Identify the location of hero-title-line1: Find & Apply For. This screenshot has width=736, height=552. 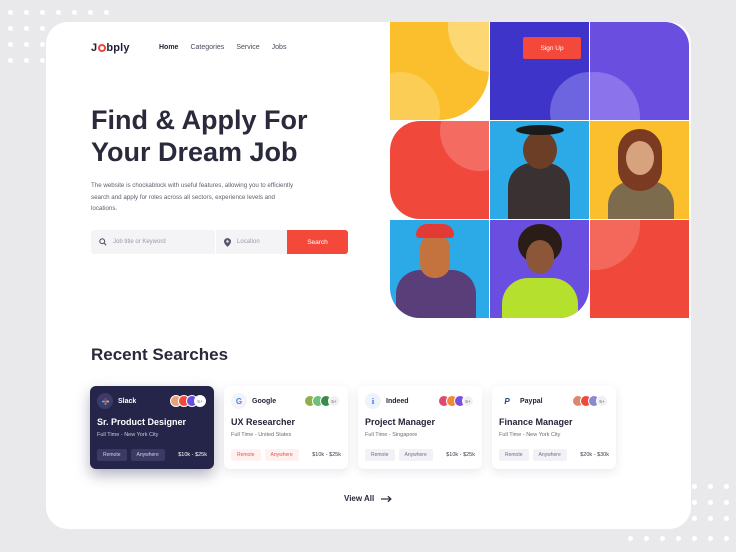
(199, 120).